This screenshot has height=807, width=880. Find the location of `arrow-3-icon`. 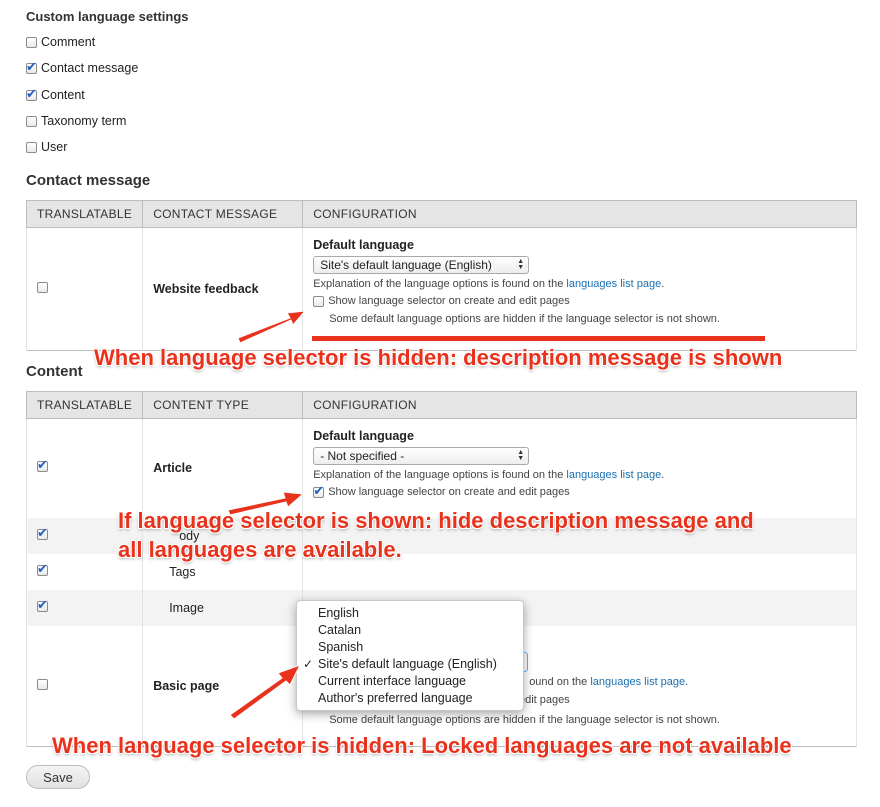

arrow-3-icon is located at coordinates (265, 692).